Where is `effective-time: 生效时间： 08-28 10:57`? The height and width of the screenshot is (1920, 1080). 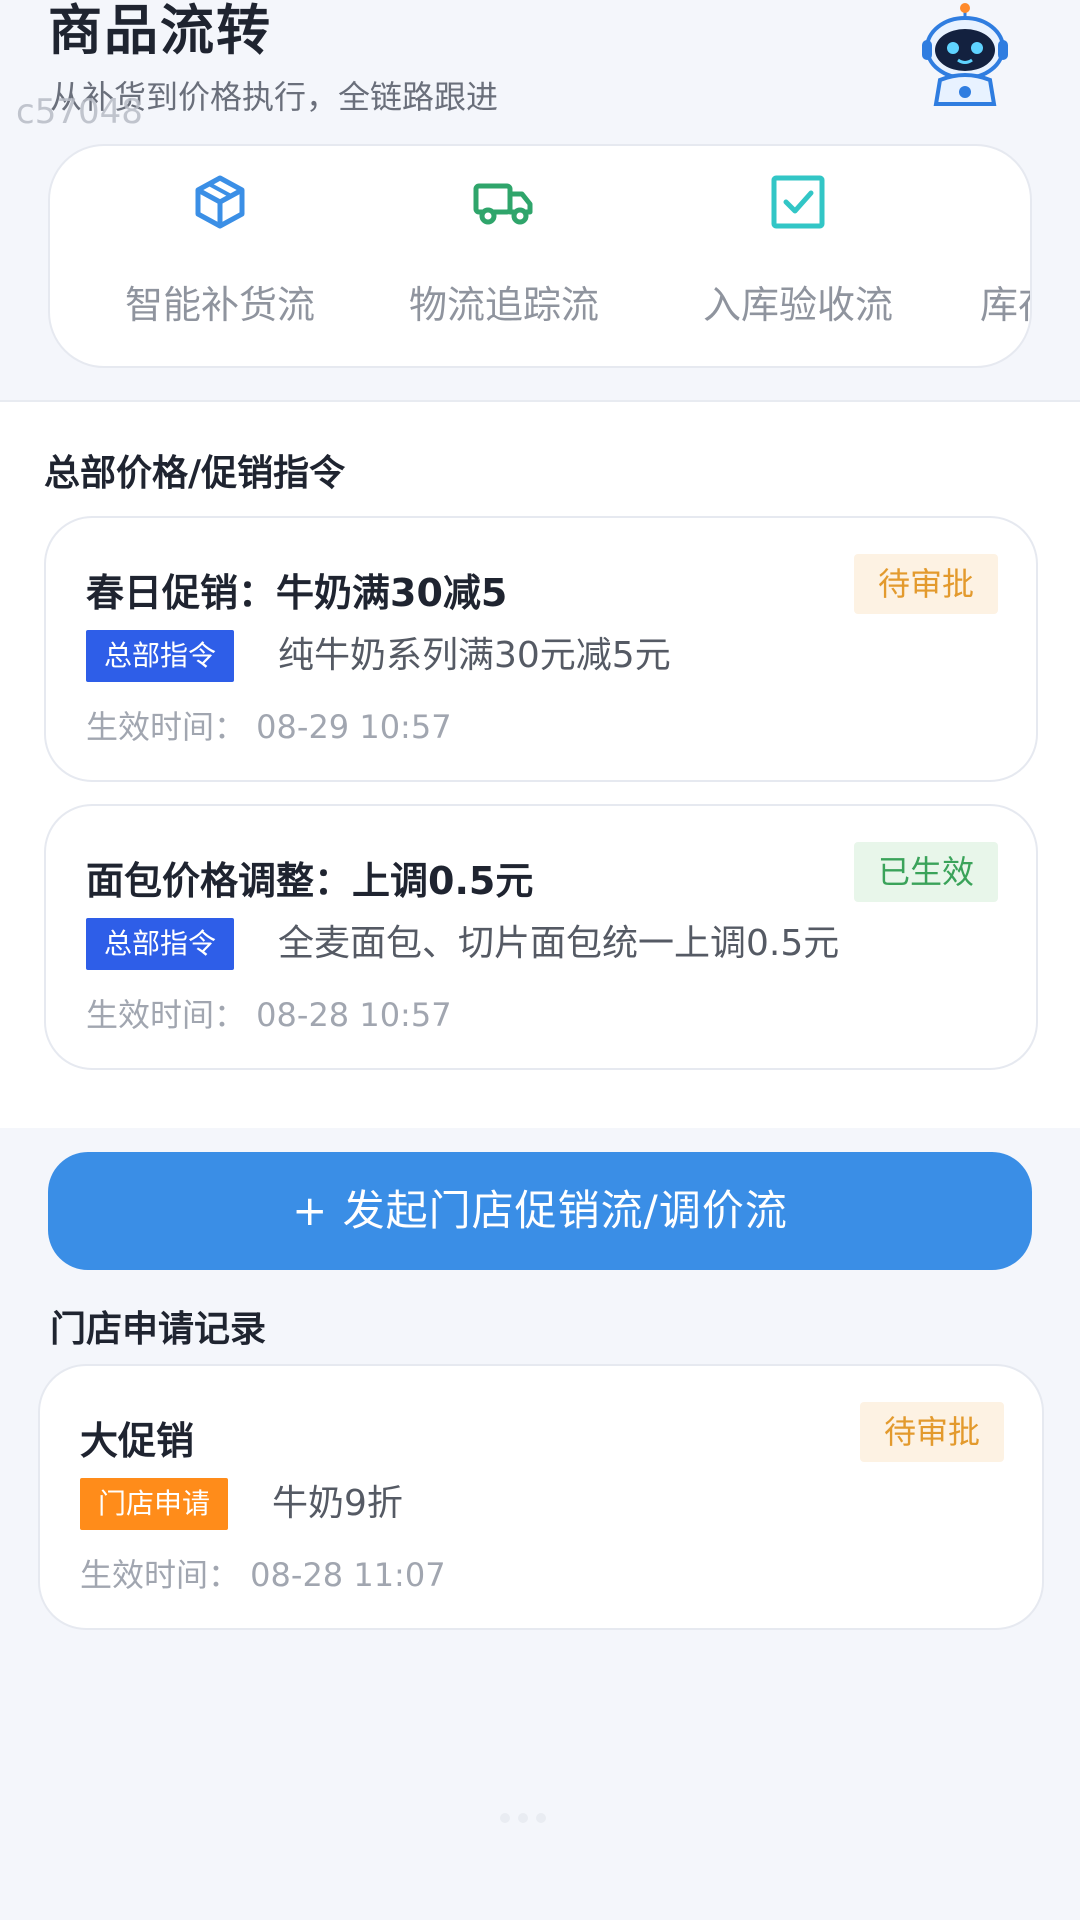
effective-time: 生效时间： 08-28 10:57 is located at coordinates (269, 1015).